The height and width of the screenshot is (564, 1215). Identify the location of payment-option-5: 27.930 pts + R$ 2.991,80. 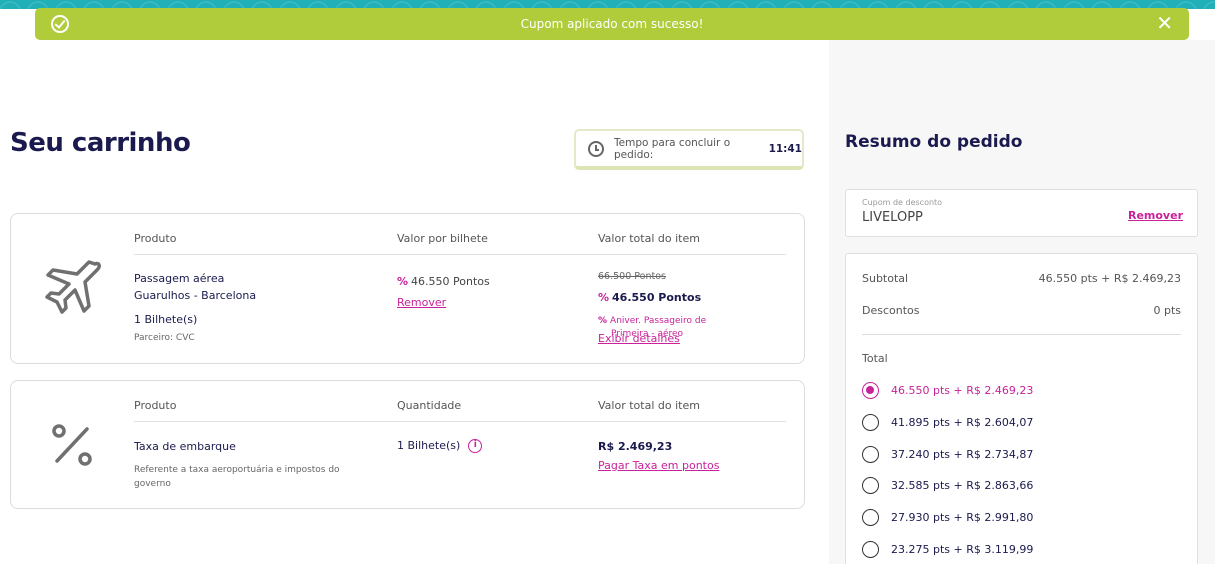
(947, 517).